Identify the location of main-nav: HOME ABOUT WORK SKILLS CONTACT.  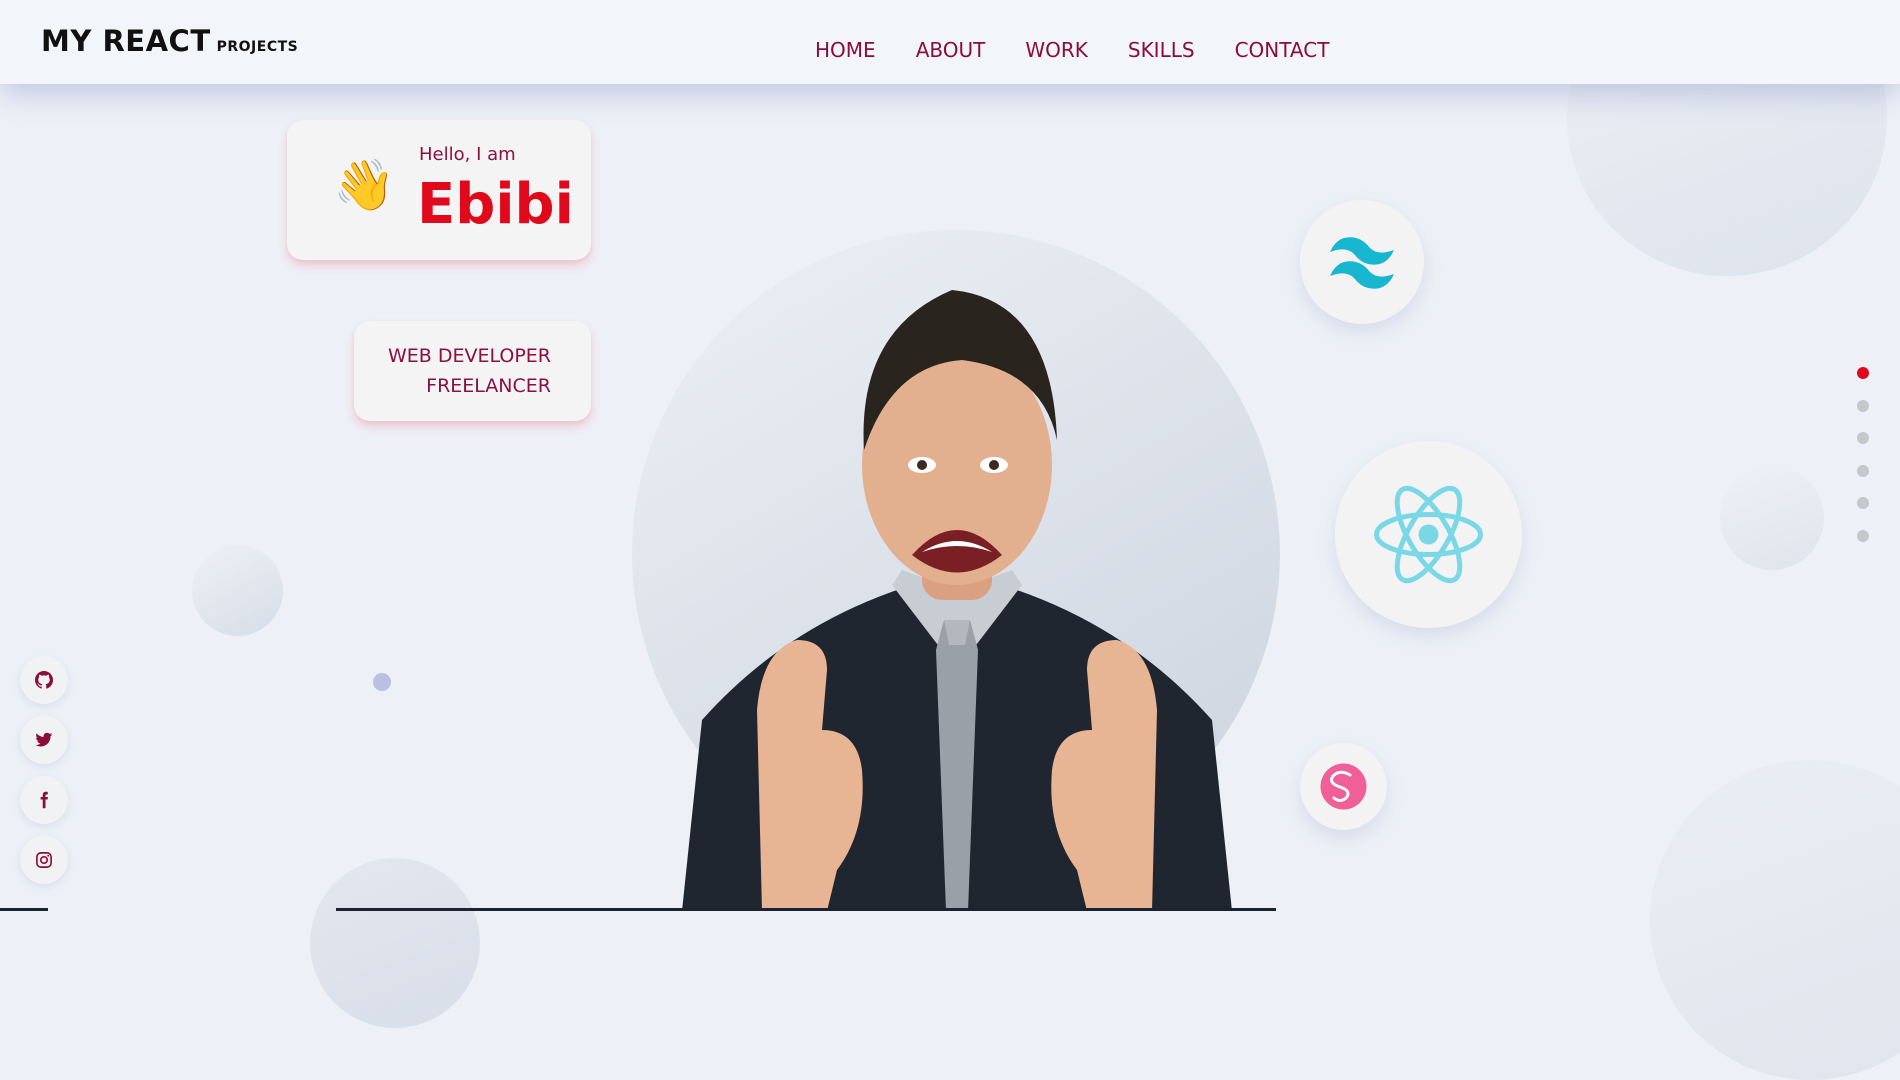
(1072, 50).